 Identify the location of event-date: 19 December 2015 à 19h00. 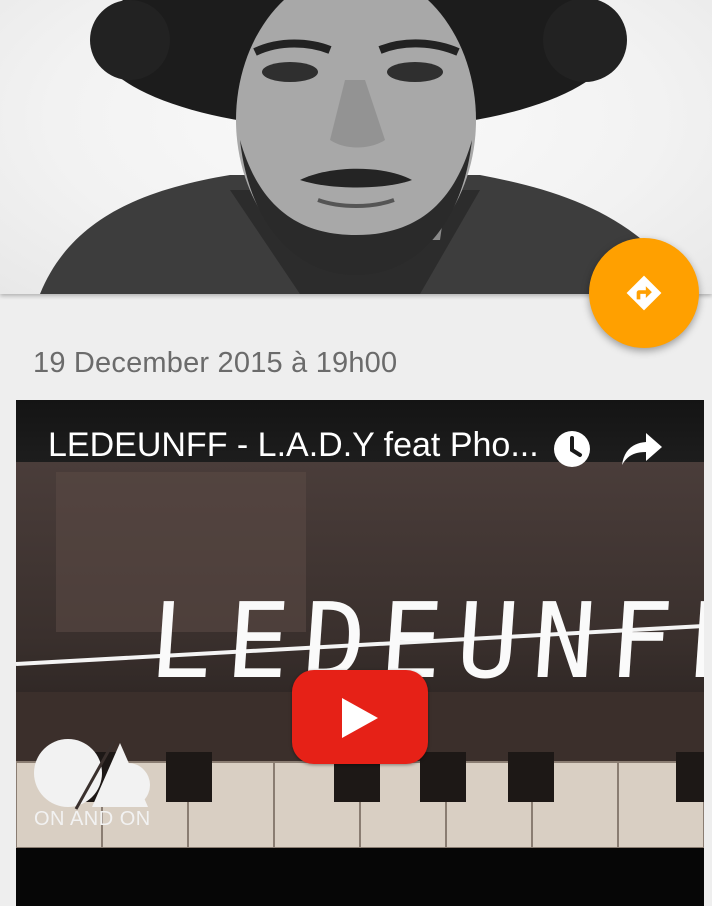
(215, 363).